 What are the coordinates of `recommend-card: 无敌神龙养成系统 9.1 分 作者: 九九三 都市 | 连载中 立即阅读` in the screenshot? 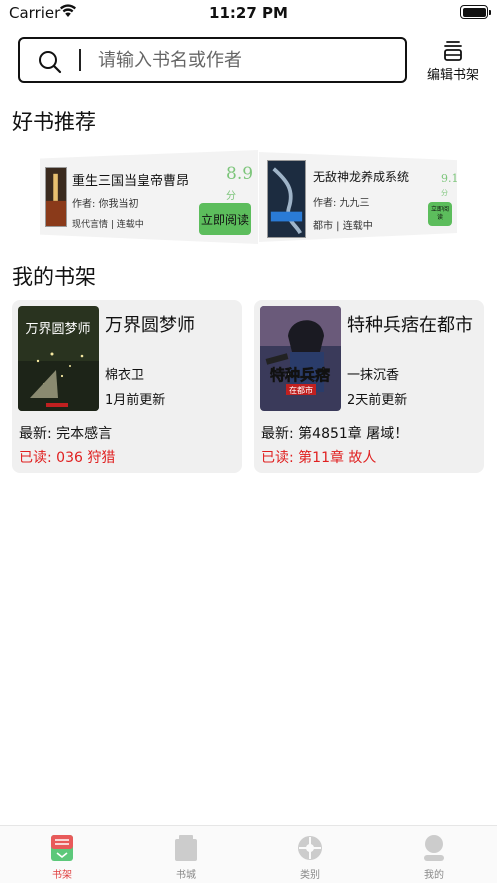 It's located at (358, 197).